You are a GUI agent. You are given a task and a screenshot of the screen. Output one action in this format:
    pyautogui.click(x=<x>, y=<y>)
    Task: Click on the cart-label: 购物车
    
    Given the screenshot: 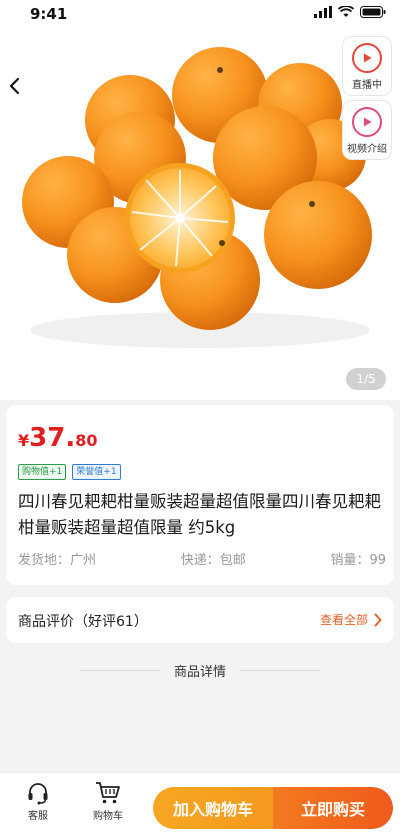 What is the action you would take?
    pyautogui.click(x=108, y=816)
    